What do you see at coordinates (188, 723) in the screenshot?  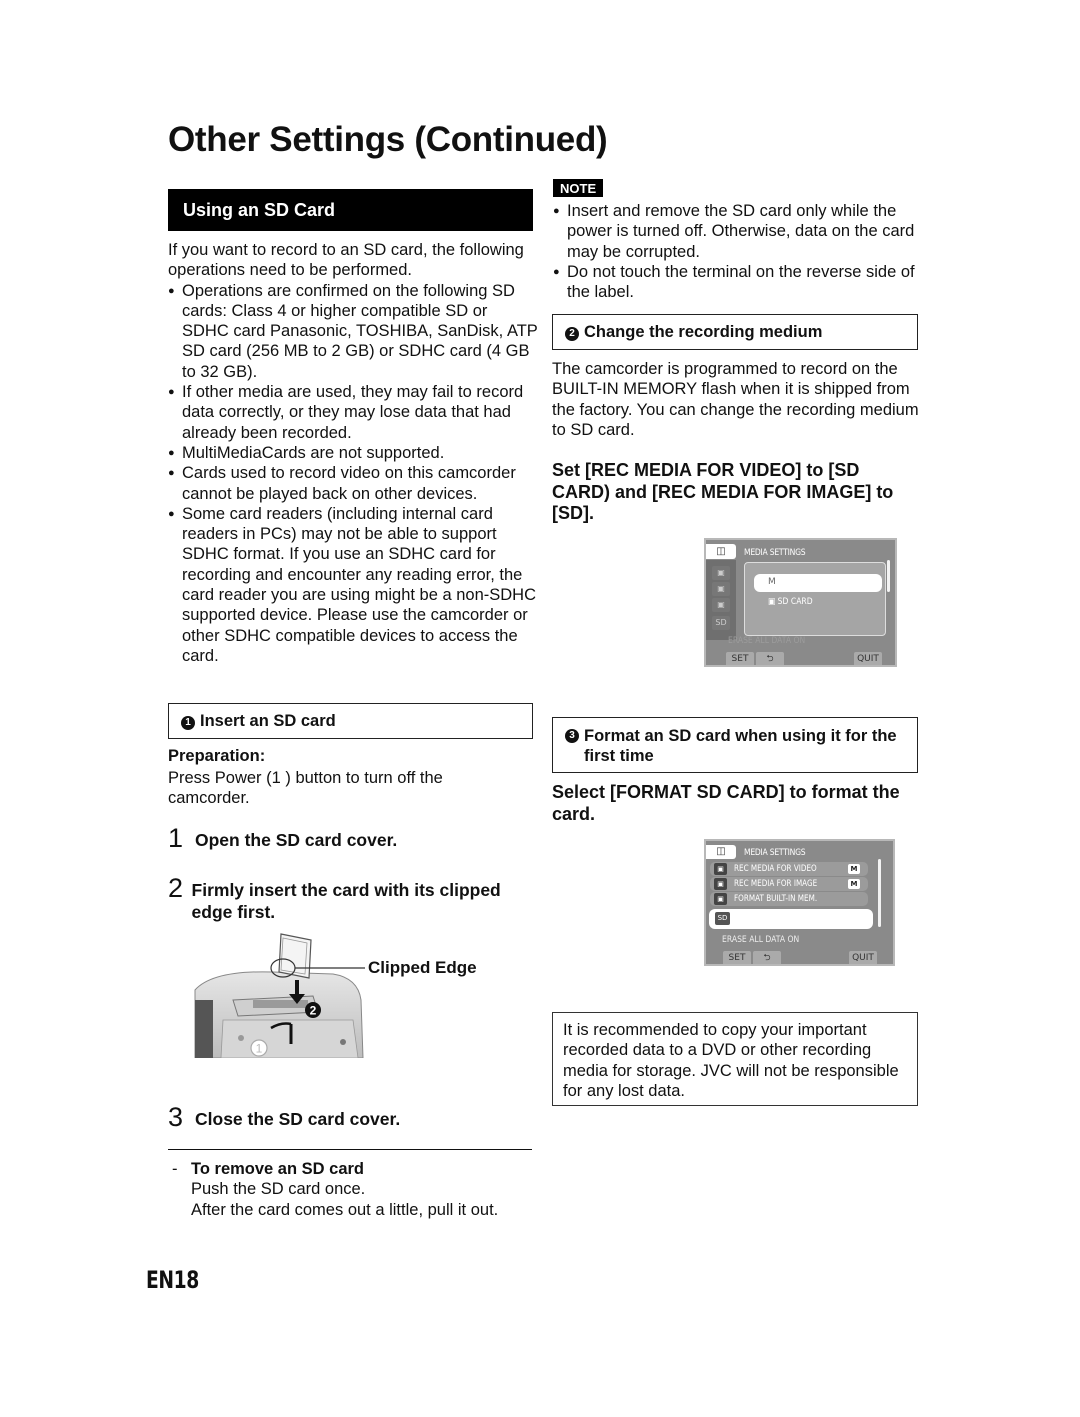 I see `step-marker-1-icon: 1` at bounding box center [188, 723].